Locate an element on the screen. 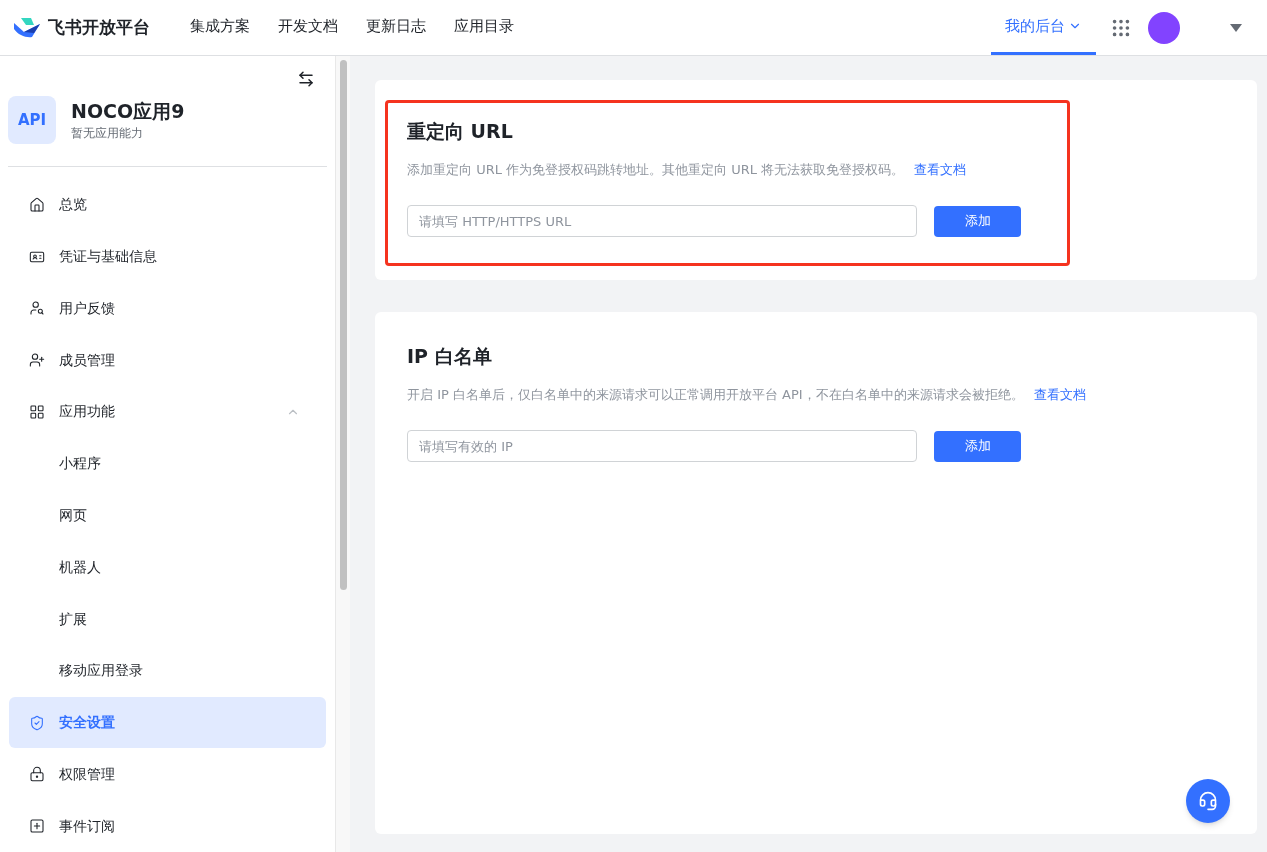  lock-icon is located at coordinates (37, 774).